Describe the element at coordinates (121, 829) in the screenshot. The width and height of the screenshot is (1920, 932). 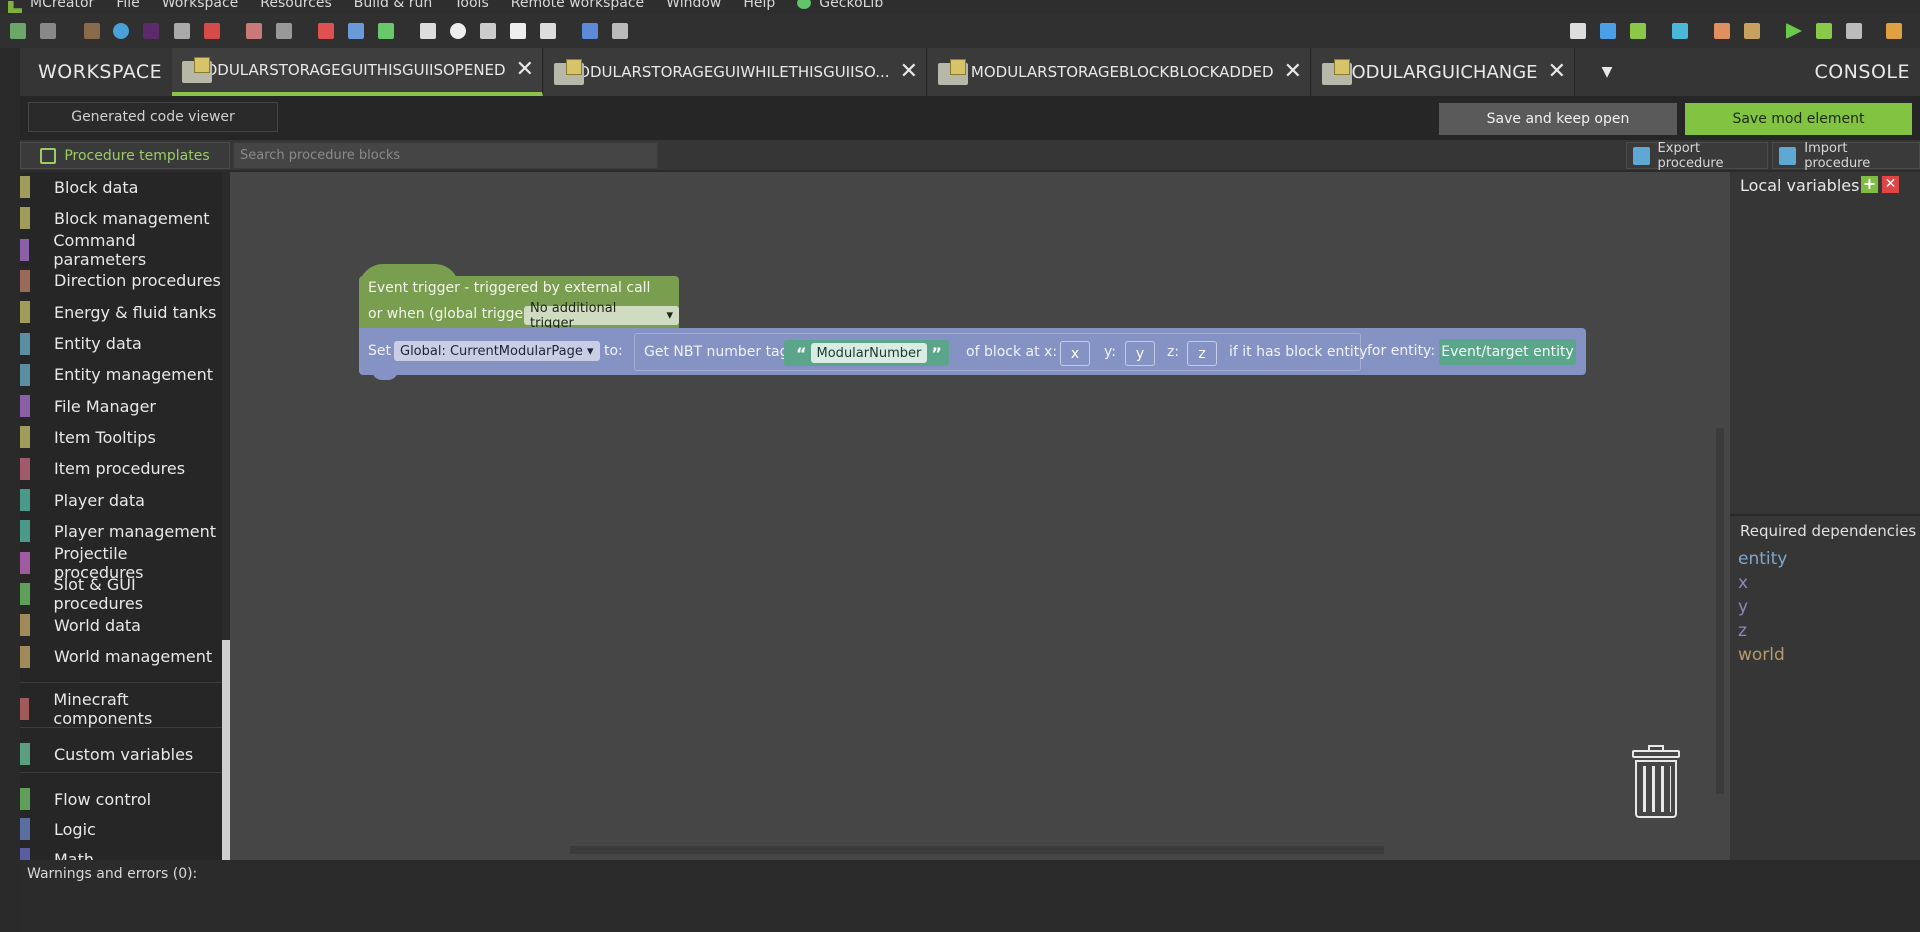
I see `category-logic: Logic` at that location.